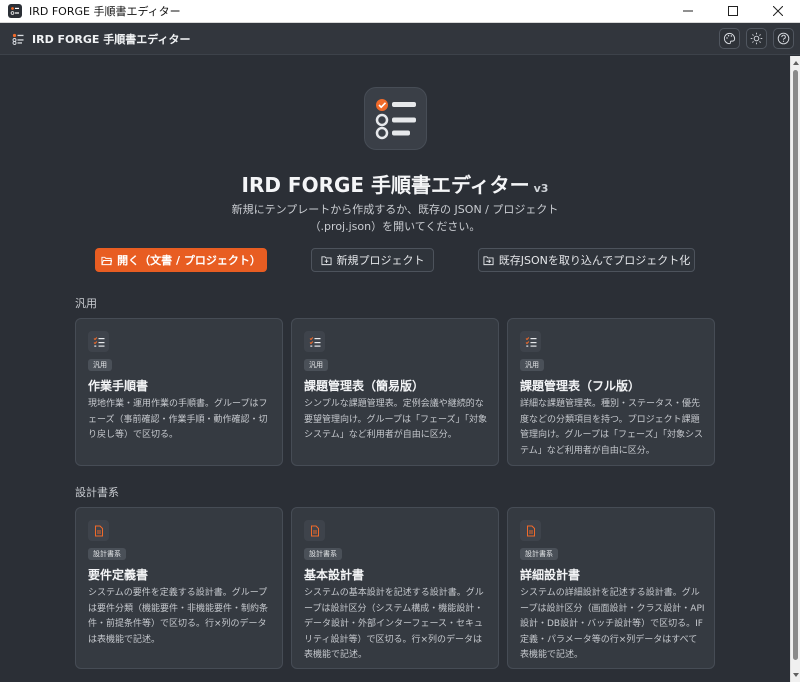 This screenshot has height=682, width=800. I want to click on hero-checklist-icon, so click(395, 118).